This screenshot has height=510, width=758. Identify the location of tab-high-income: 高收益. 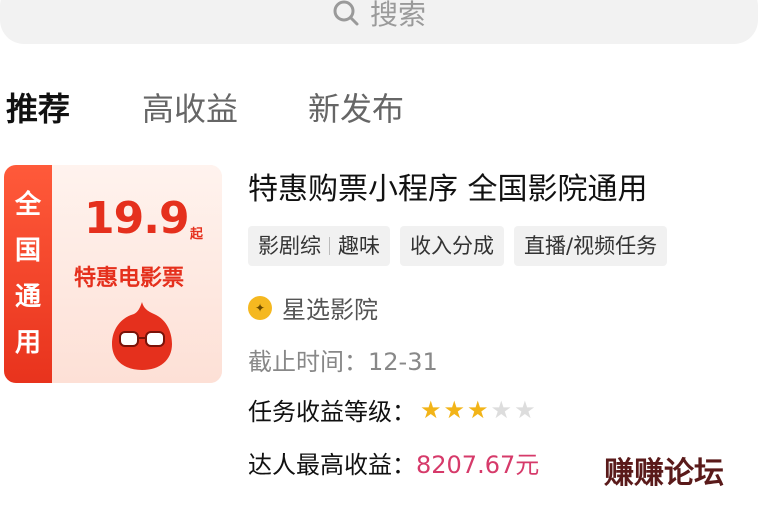
(190, 107).